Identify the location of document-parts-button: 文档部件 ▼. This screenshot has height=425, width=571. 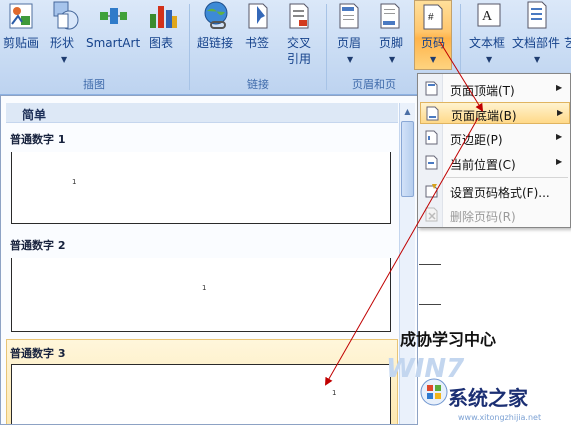
(538, 36).